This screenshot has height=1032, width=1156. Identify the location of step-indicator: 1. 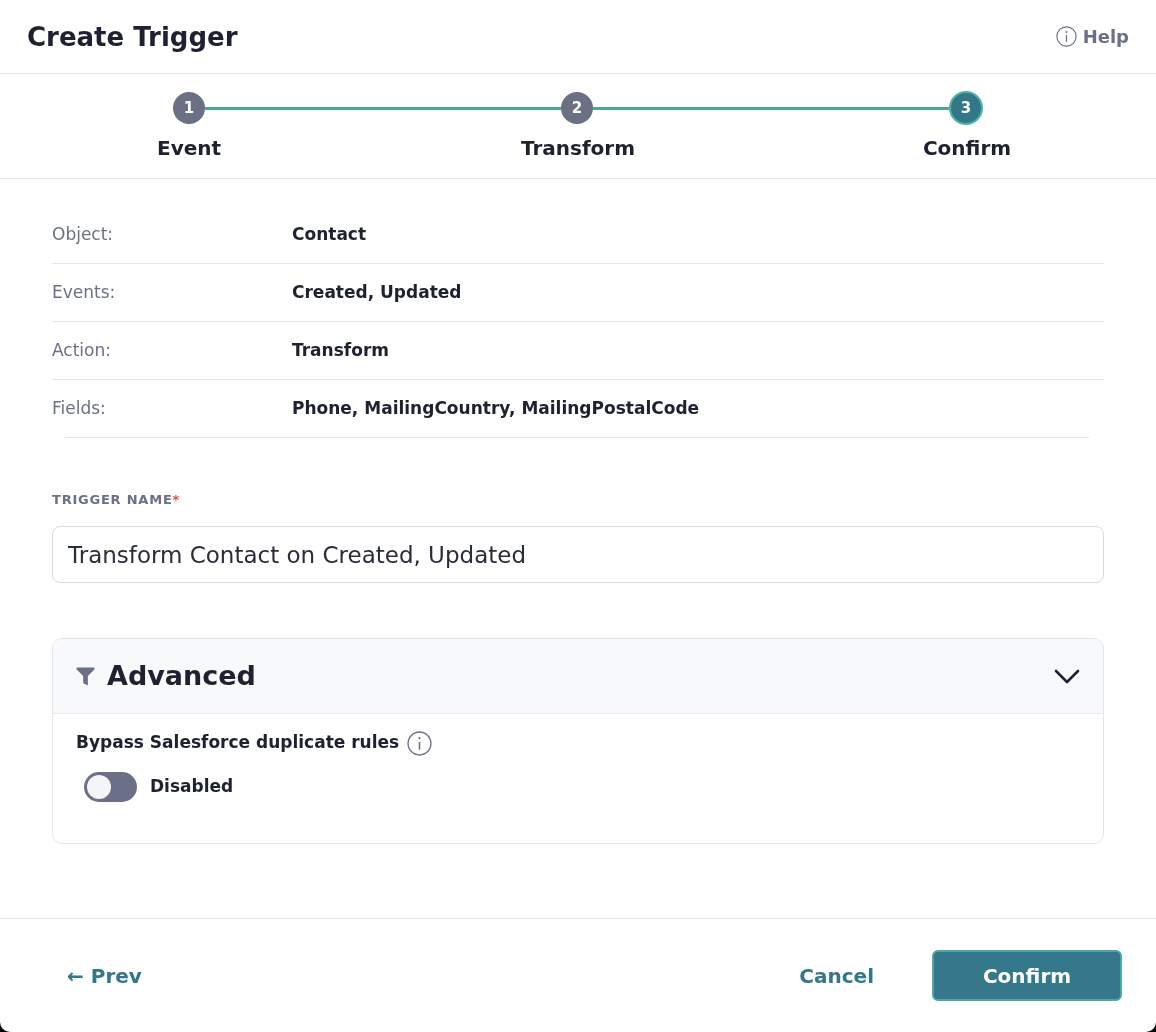
(189, 108).